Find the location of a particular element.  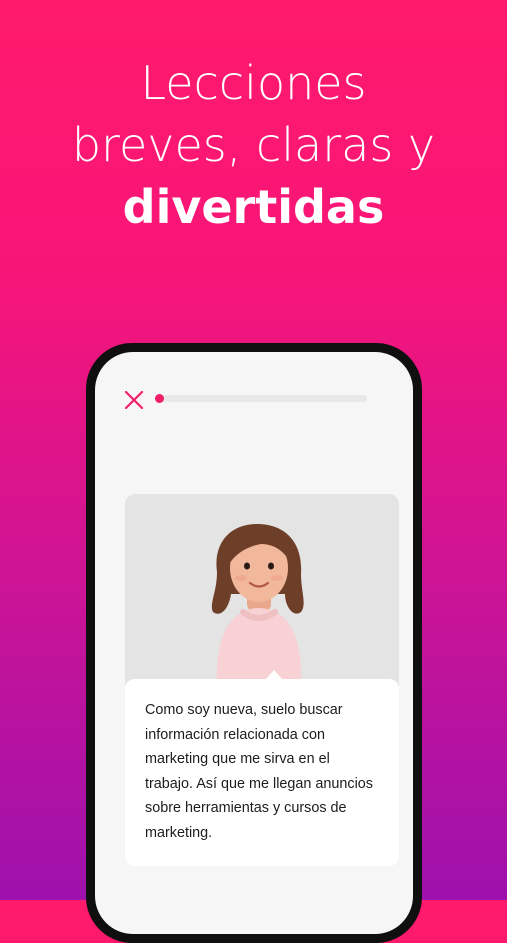

speech-bubble-tail is located at coordinates (274, 675).